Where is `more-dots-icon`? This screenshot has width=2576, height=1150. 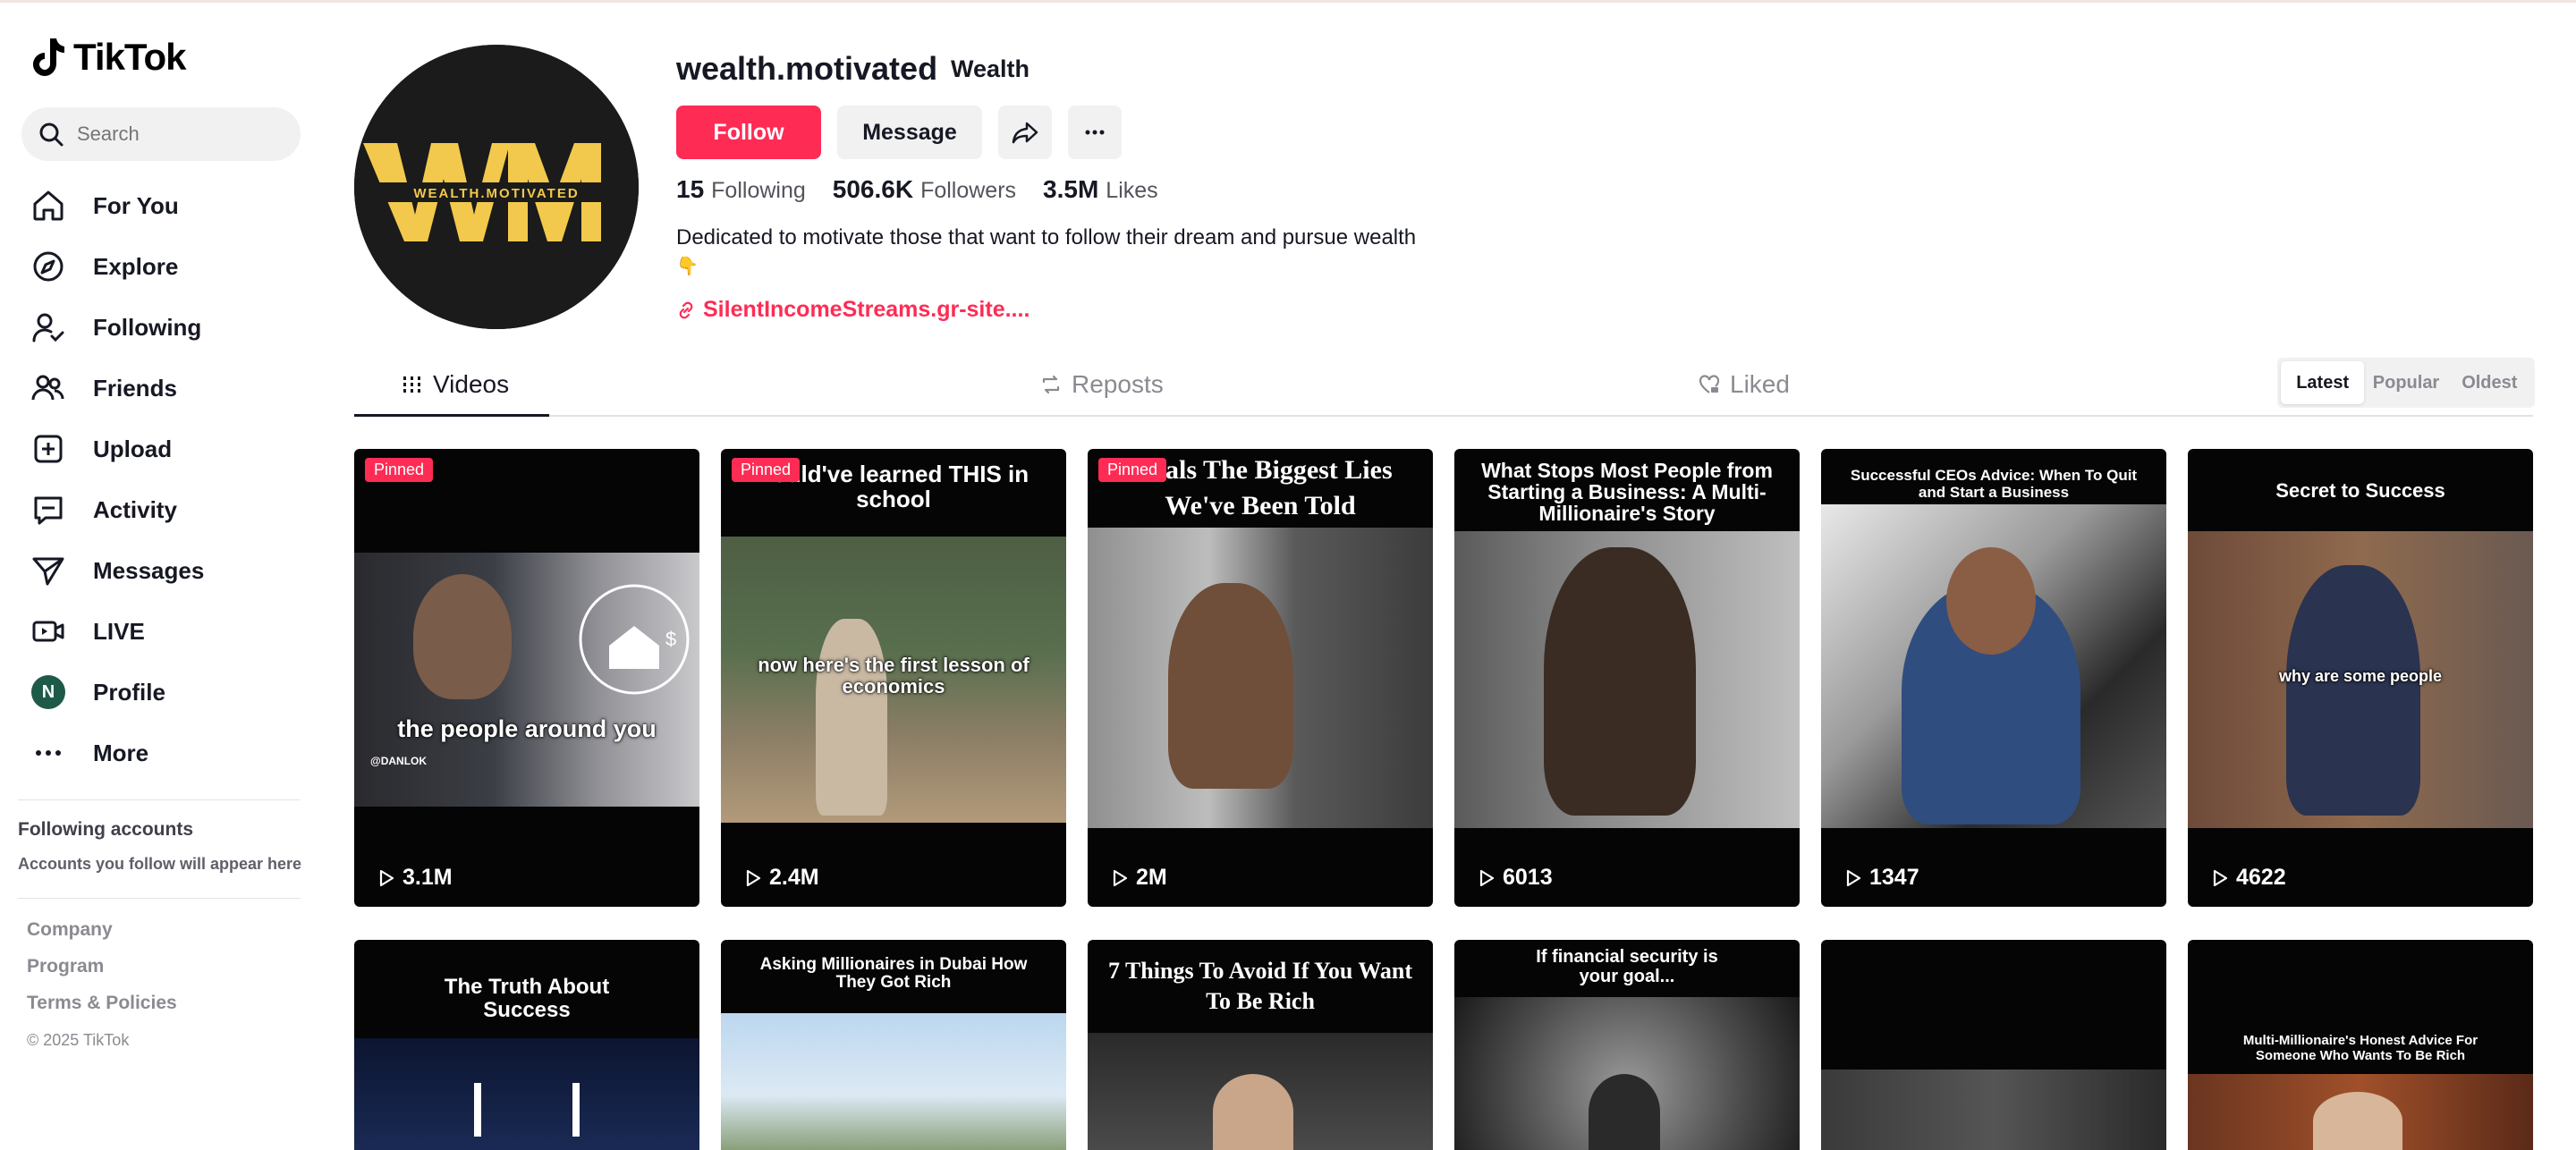 more-dots-icon is located at coordinates (48, 753).